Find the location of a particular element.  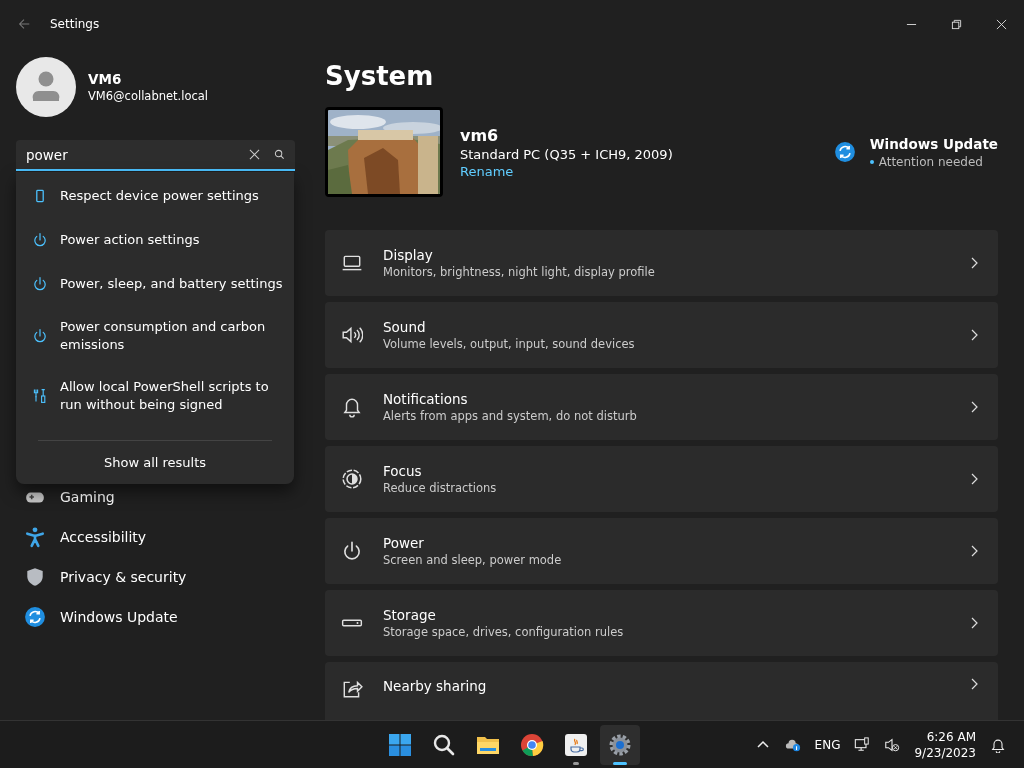

update-title: Windows Update is located at coordinates (933, 143).